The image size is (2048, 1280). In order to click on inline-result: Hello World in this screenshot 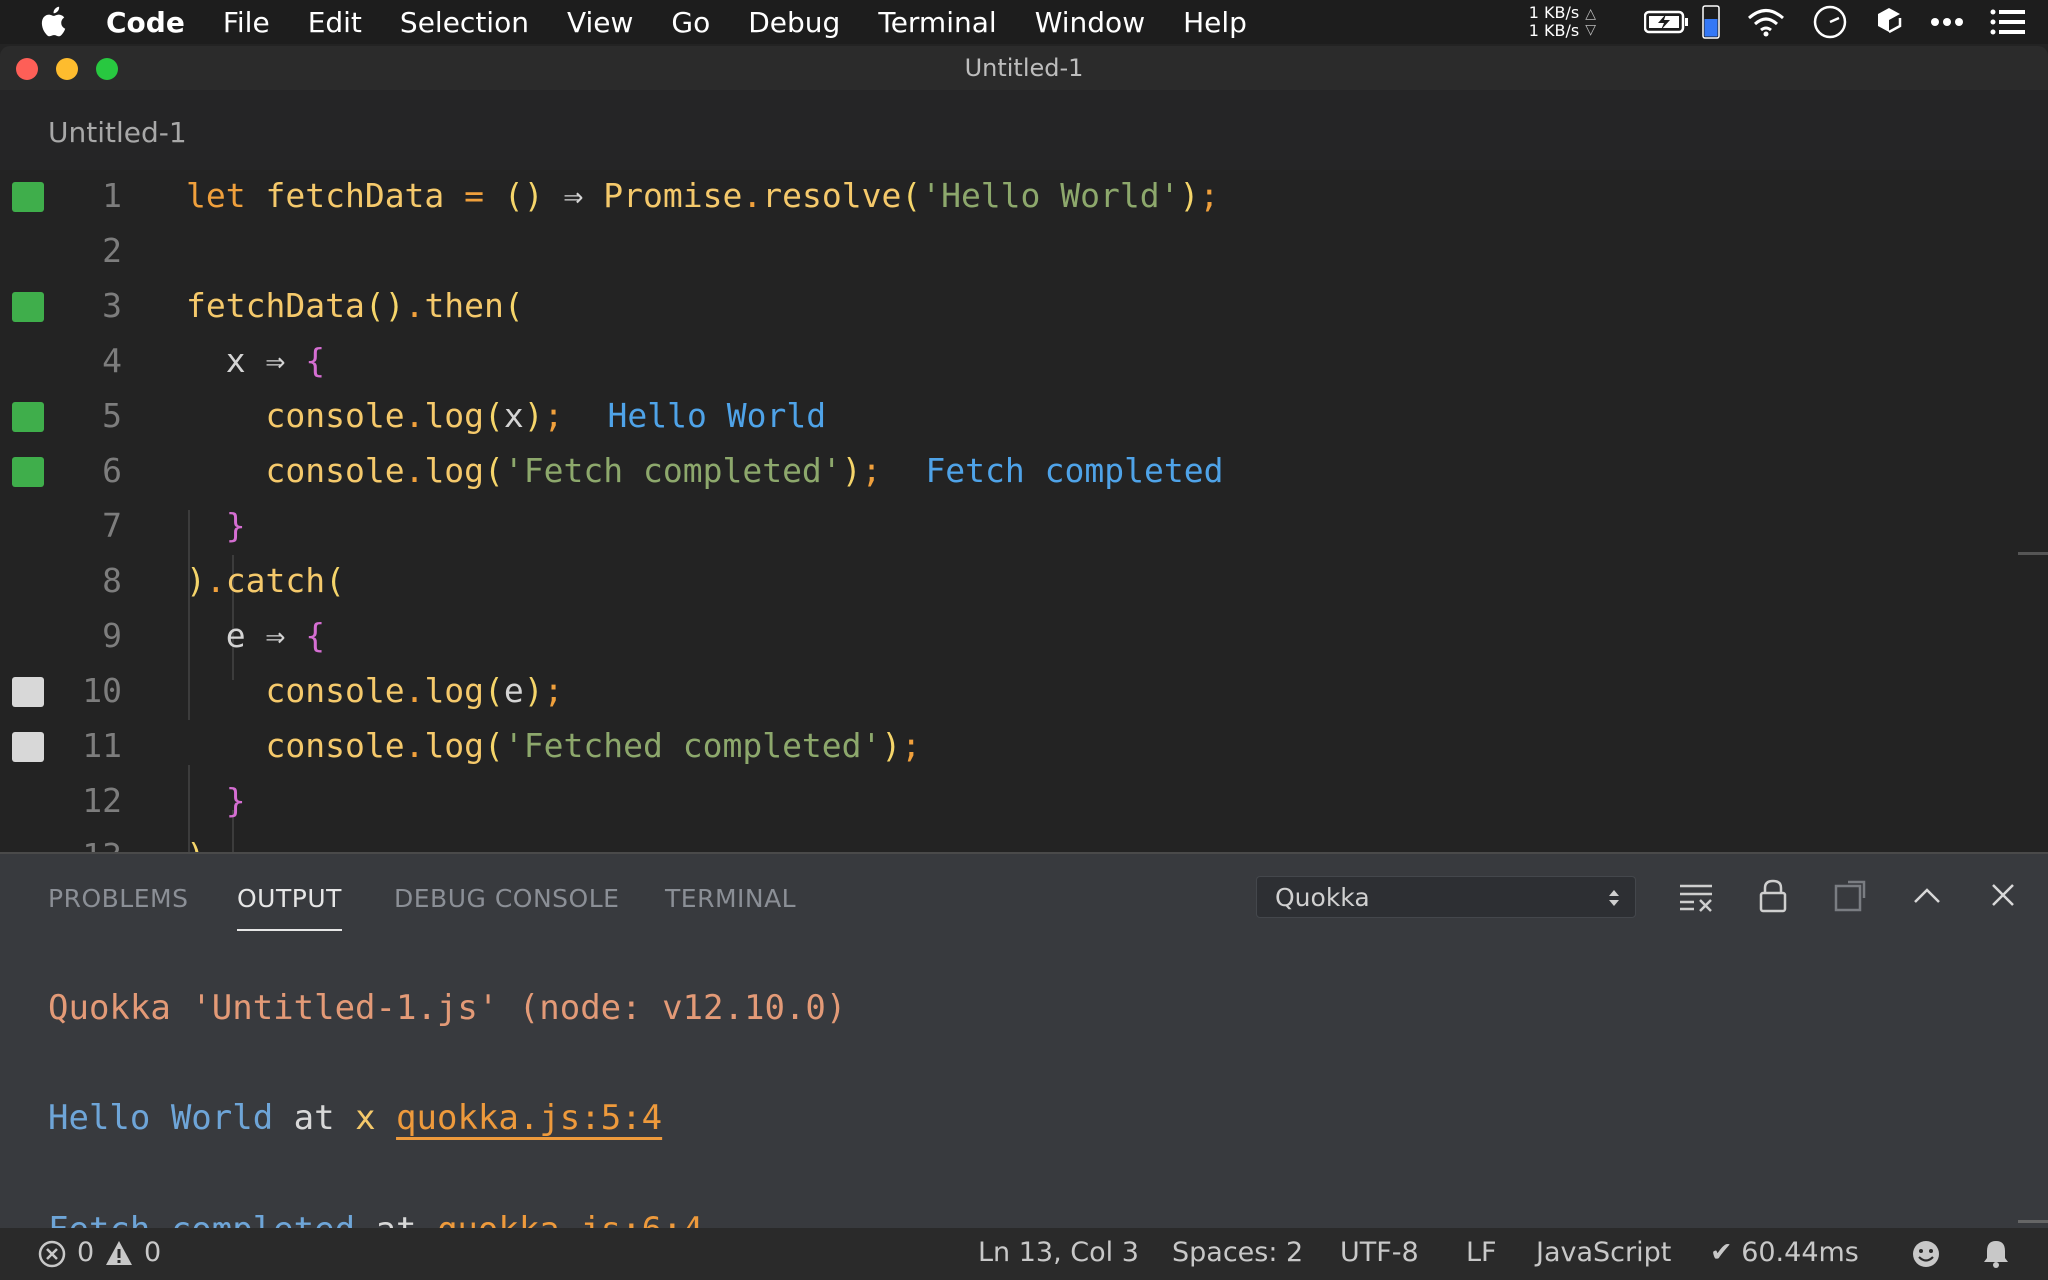, I will do `click(717, 415)`.